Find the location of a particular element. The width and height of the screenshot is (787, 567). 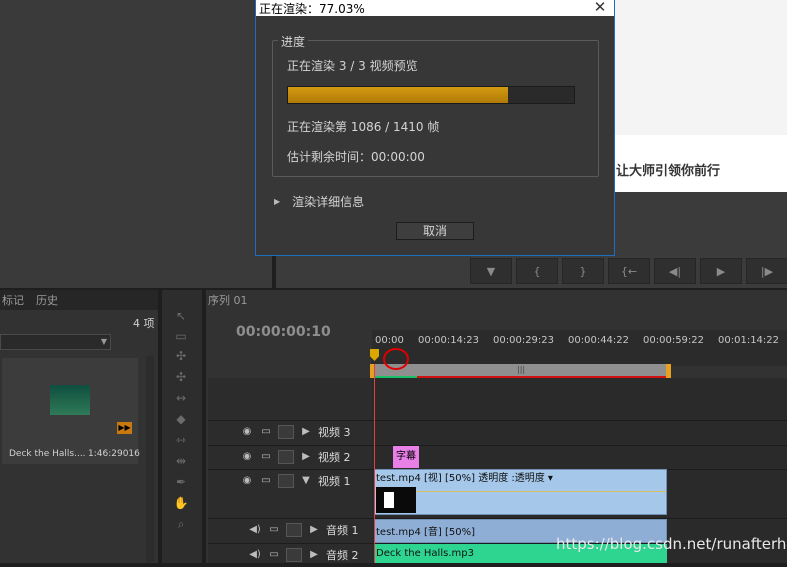

audio-clip-1-label: test.mp4 [音] [50%] is located at coordinates (426, 532).